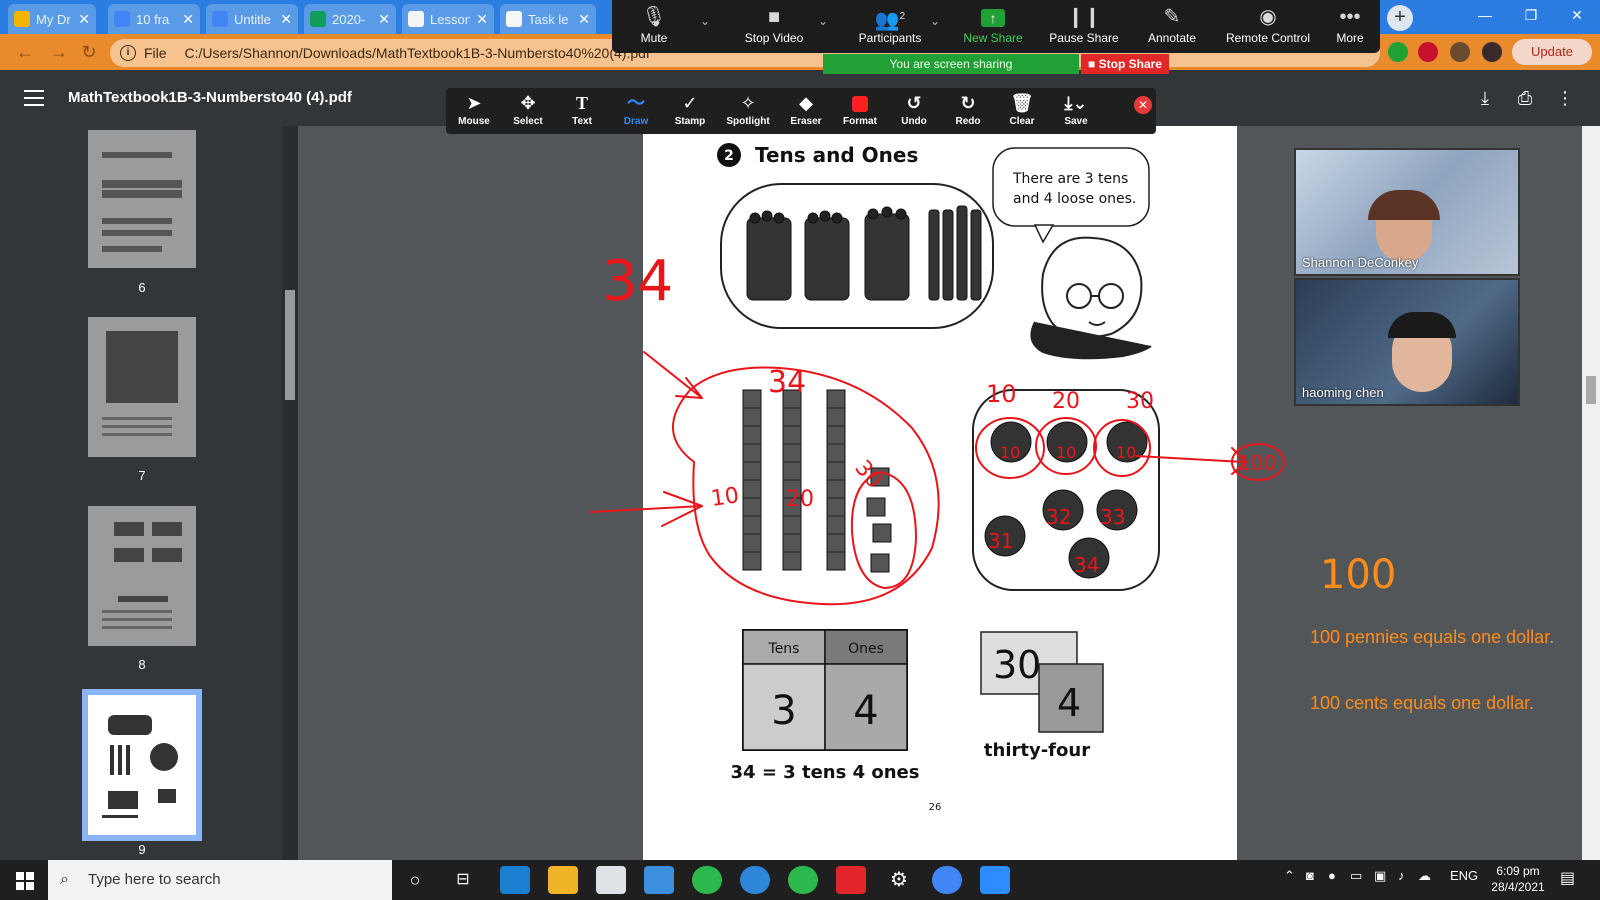  What do you see at coordinates (64, 879) in the screenshot?
I see `search-icon: ⌕` at bounding box center [64, 879].